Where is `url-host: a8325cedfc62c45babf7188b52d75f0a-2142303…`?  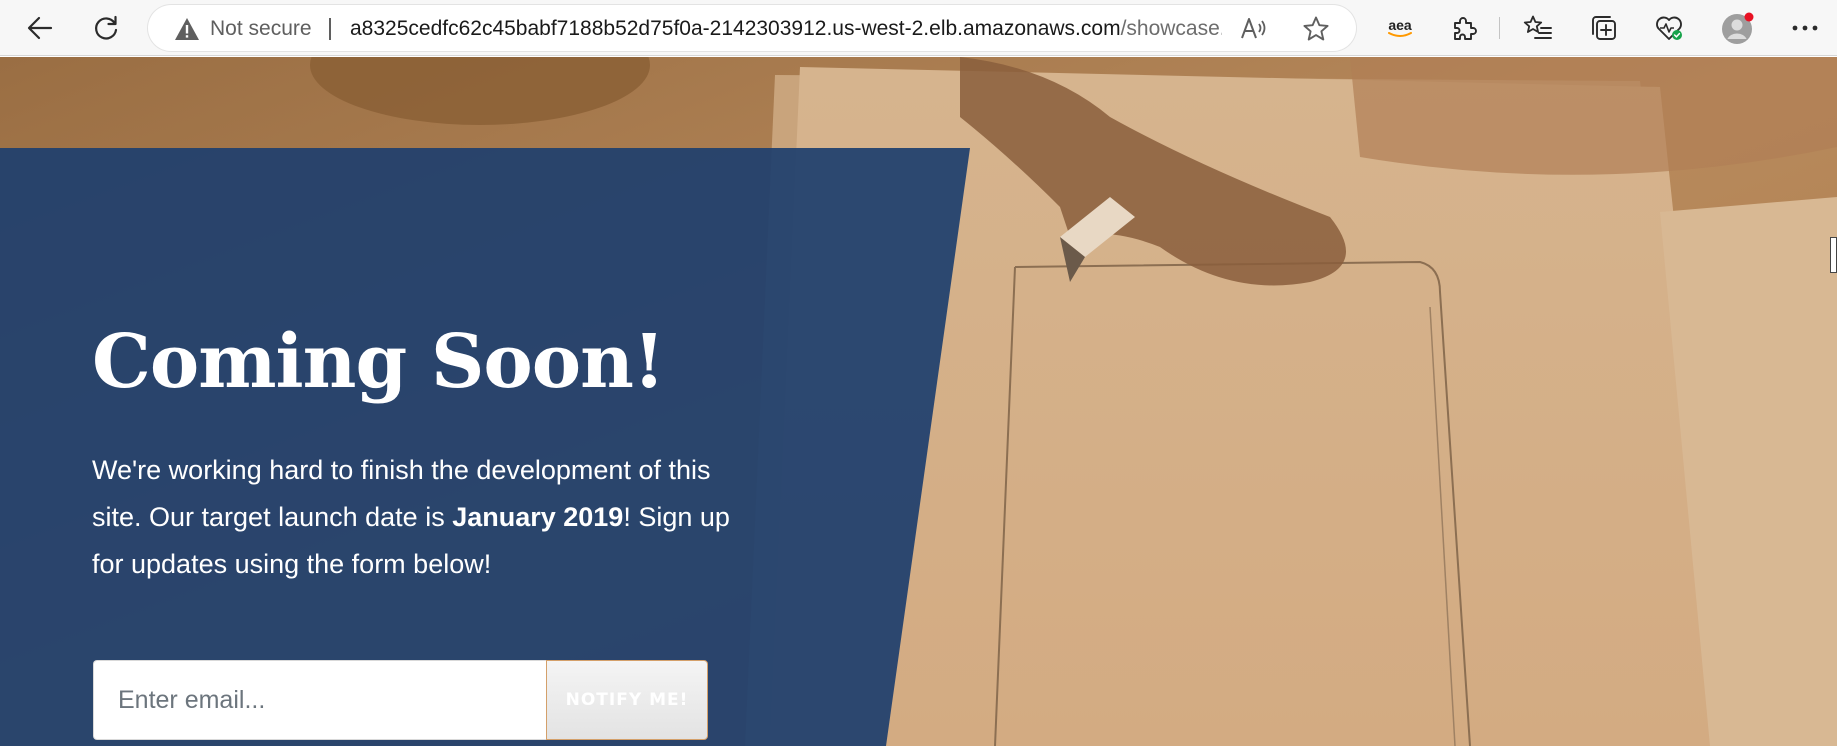
url-host: a8325cedfc62c45babf7188b52d75f0a-2142303… is located at coordinates (735, 28).